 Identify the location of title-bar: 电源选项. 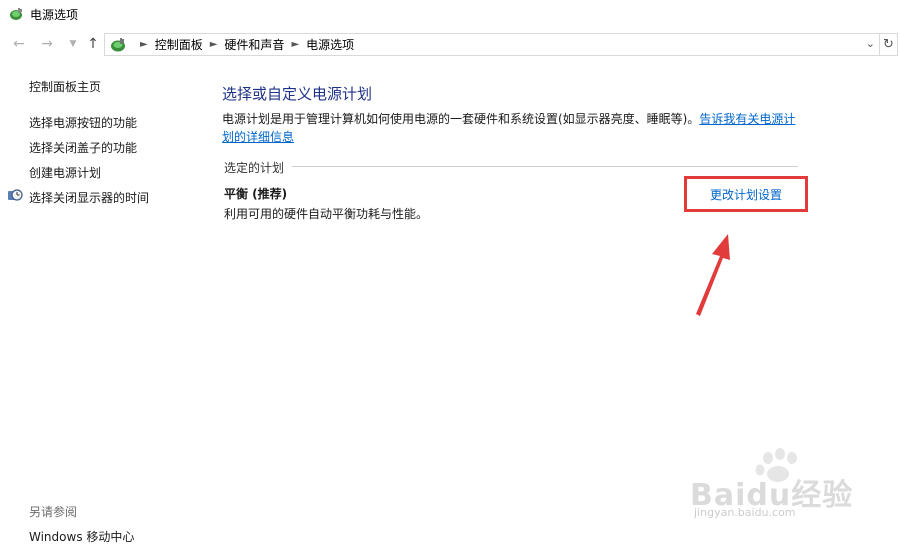
(450, 14).